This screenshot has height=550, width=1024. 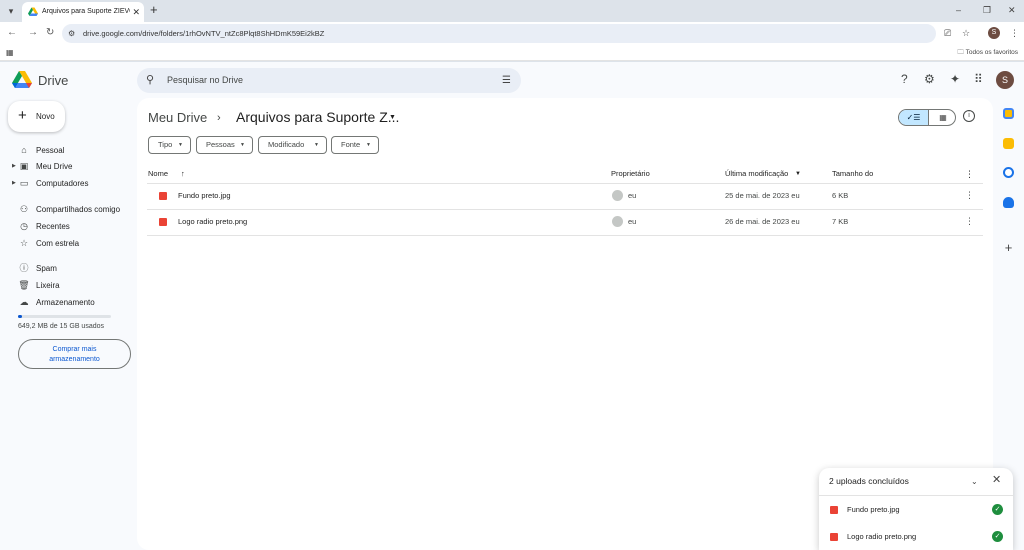 What do you see at coordinates (904, 79) in the screenshot?
I see `help-icon: ?` at bounding box center [904, 79].